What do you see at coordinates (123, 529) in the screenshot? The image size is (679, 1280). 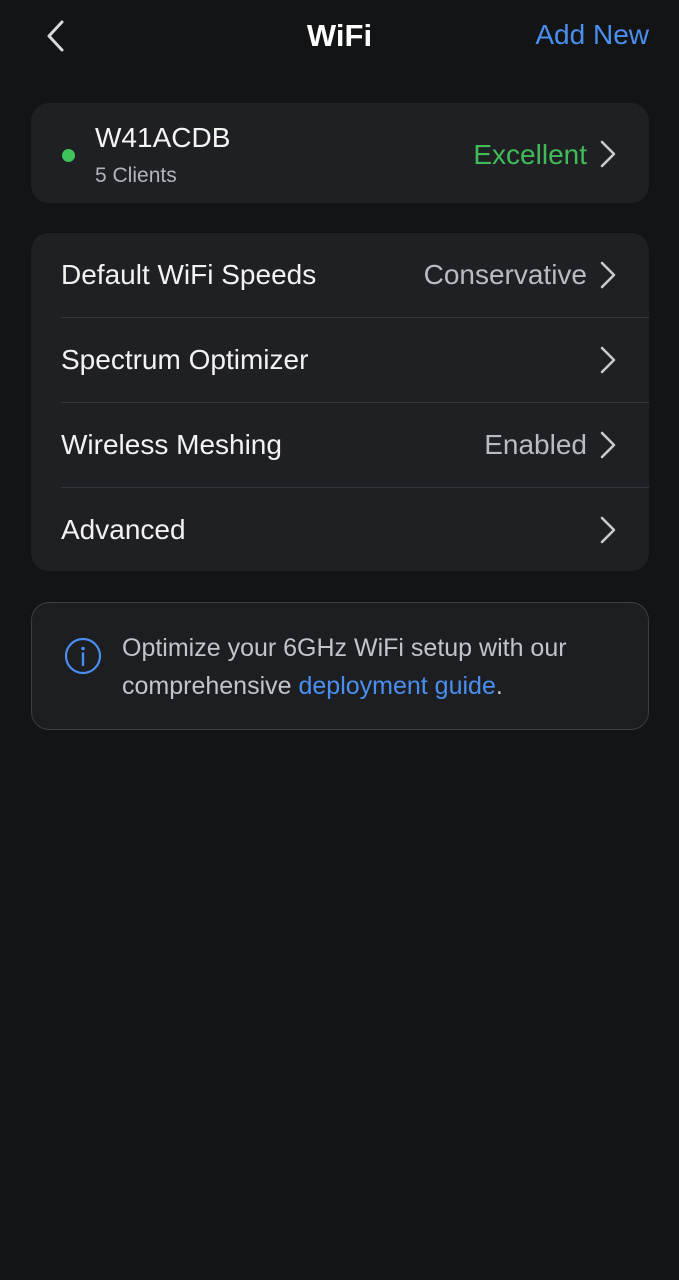 I see `setting-label: Advanced` at bounding box center [123, 529].